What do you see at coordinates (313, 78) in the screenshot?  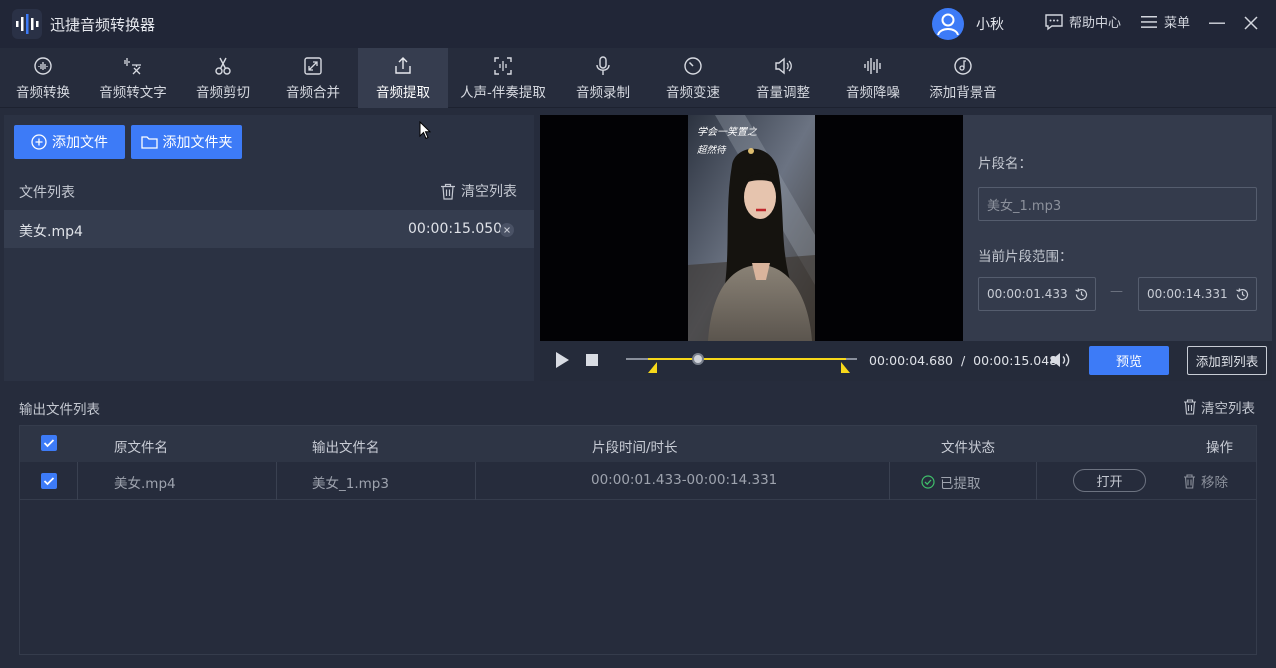 I see `tool-audio-merge: 音频合并` at bounding box center [313, 78].